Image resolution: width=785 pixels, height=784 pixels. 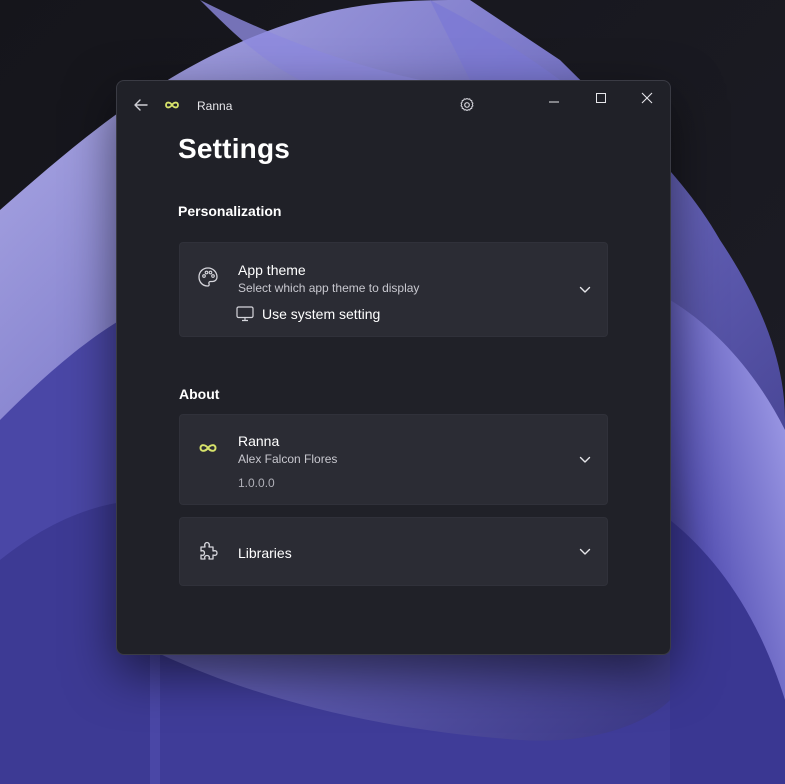 What do you see at coordinates (215, 106) in the screenshot?
I see `app-title: Ranna` at bounding box center [215, 106].